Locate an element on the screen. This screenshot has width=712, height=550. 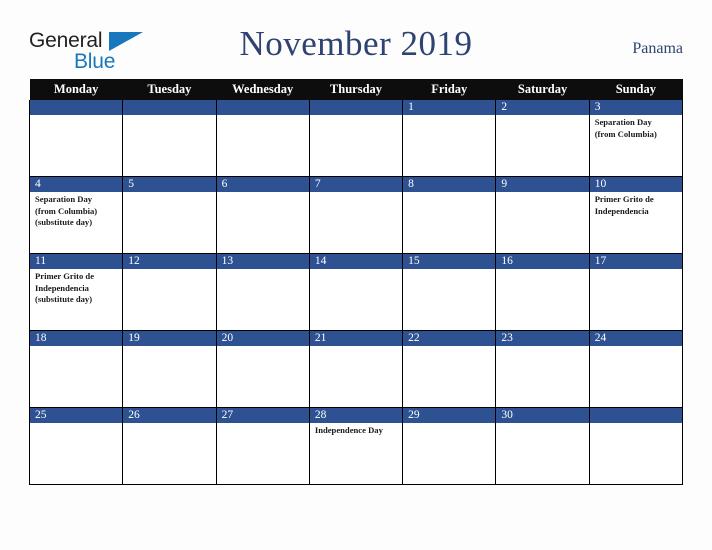
event-text: Primer Grito de is located at coordinates (624, 199).